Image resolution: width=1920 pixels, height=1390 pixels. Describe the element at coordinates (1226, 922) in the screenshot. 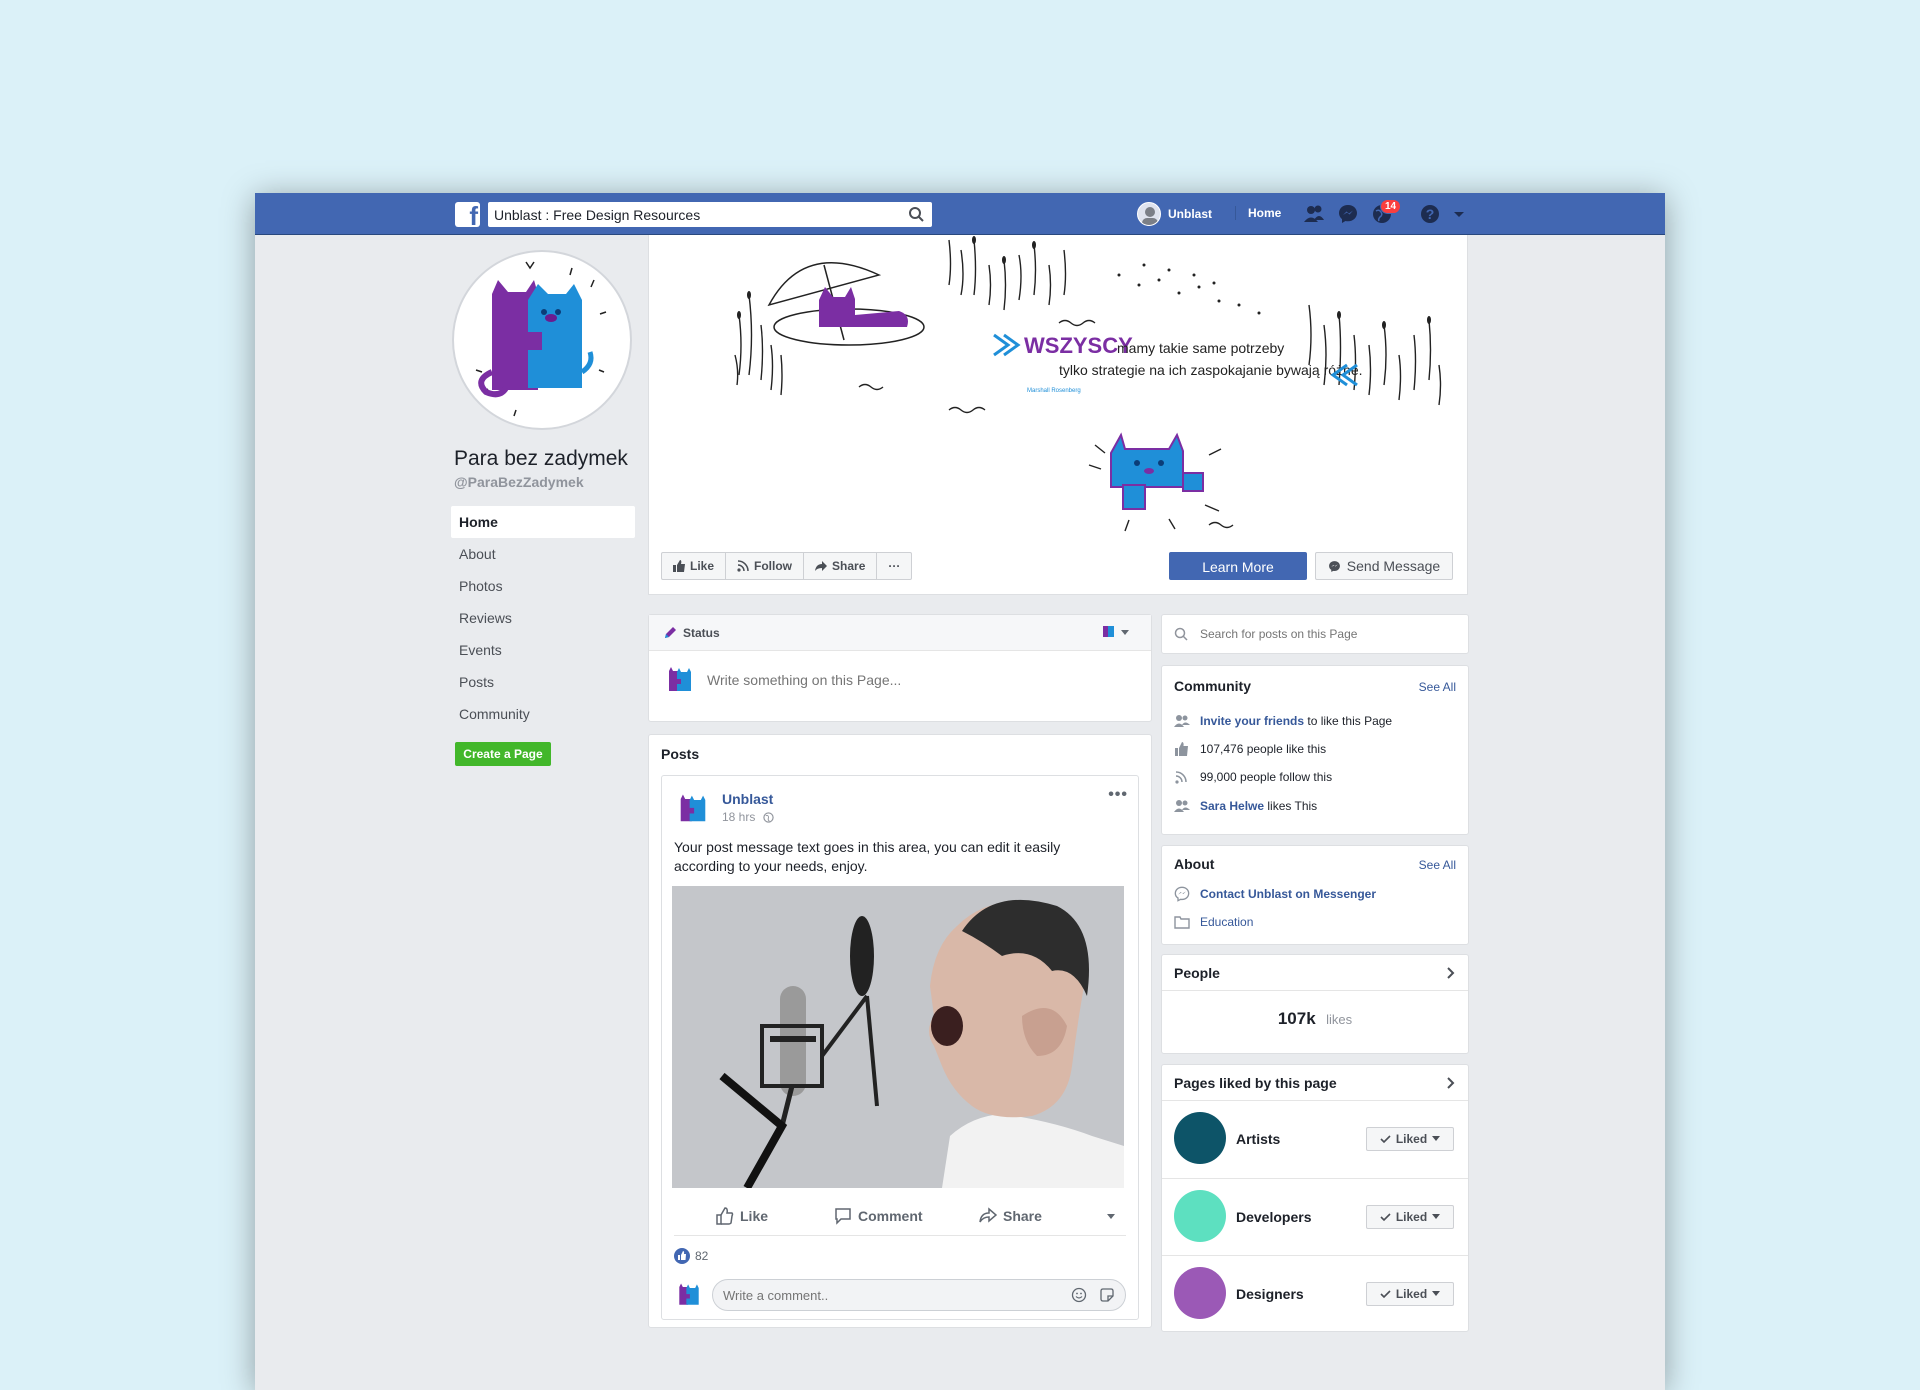

I see `category-link: Education` at that location.